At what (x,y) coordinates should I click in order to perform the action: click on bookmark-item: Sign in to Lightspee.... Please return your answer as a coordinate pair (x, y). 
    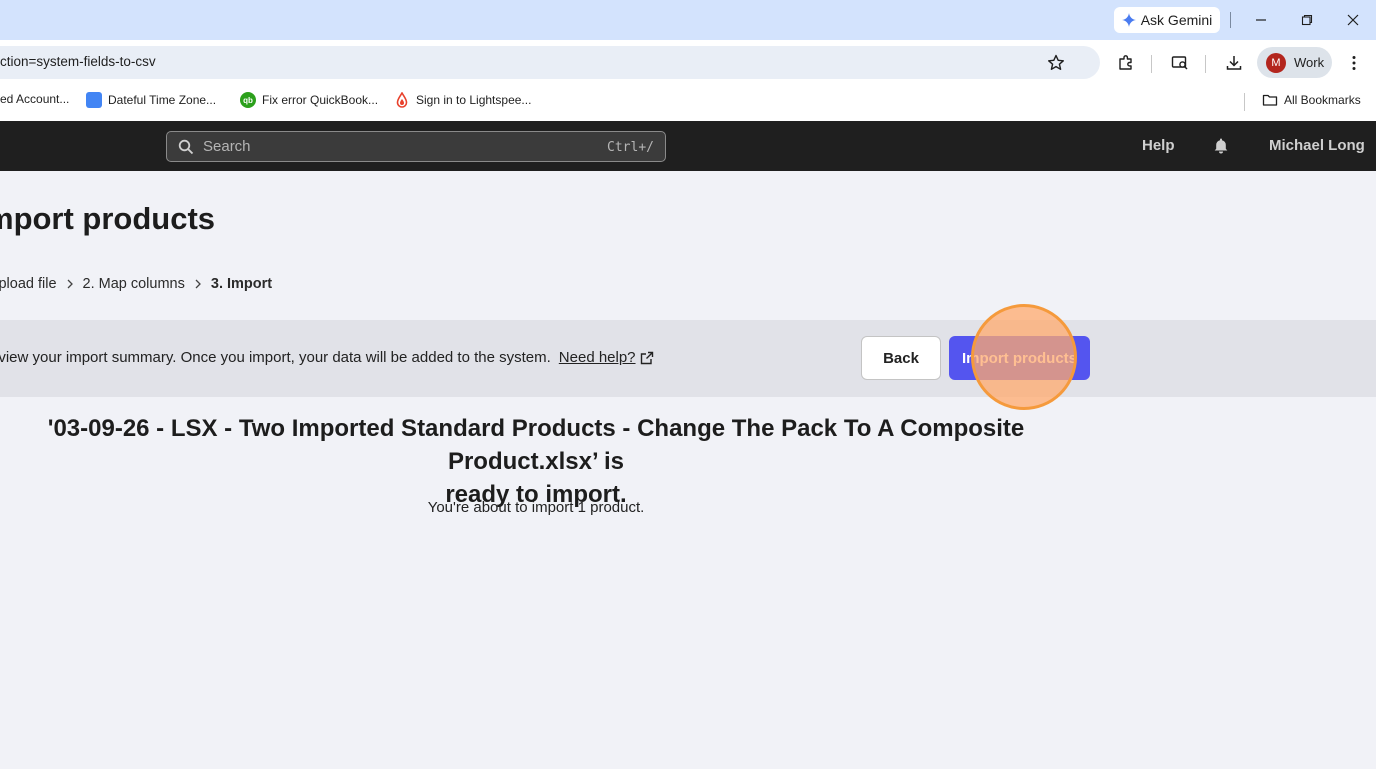
    Looking at the image, I should click on (462, 100).